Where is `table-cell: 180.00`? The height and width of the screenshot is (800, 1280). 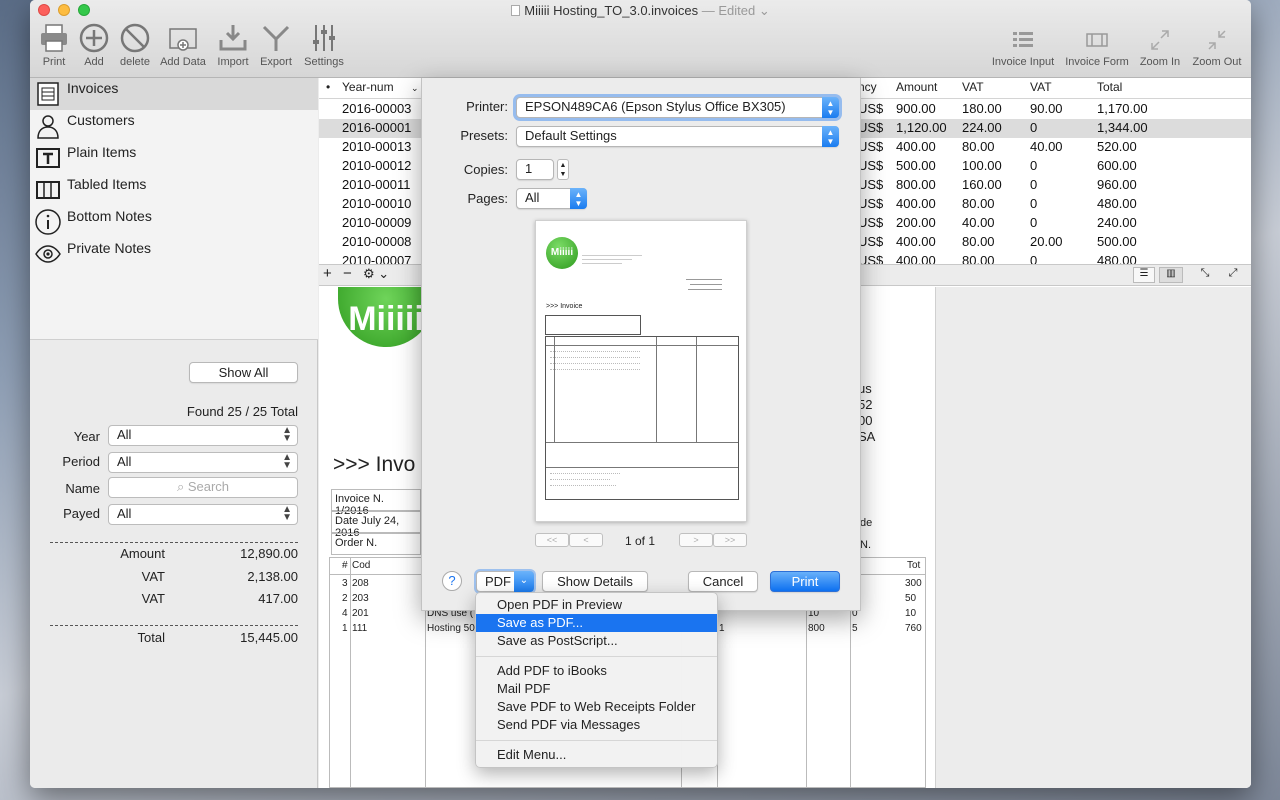
table-cell: 180.00 is located at coordinates (982, 108).